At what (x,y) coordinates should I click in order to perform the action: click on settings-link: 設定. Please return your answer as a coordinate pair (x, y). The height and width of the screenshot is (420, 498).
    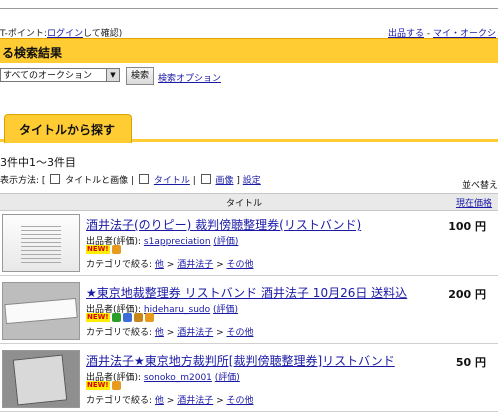
    Looking at the image, I should click on (252, 181).